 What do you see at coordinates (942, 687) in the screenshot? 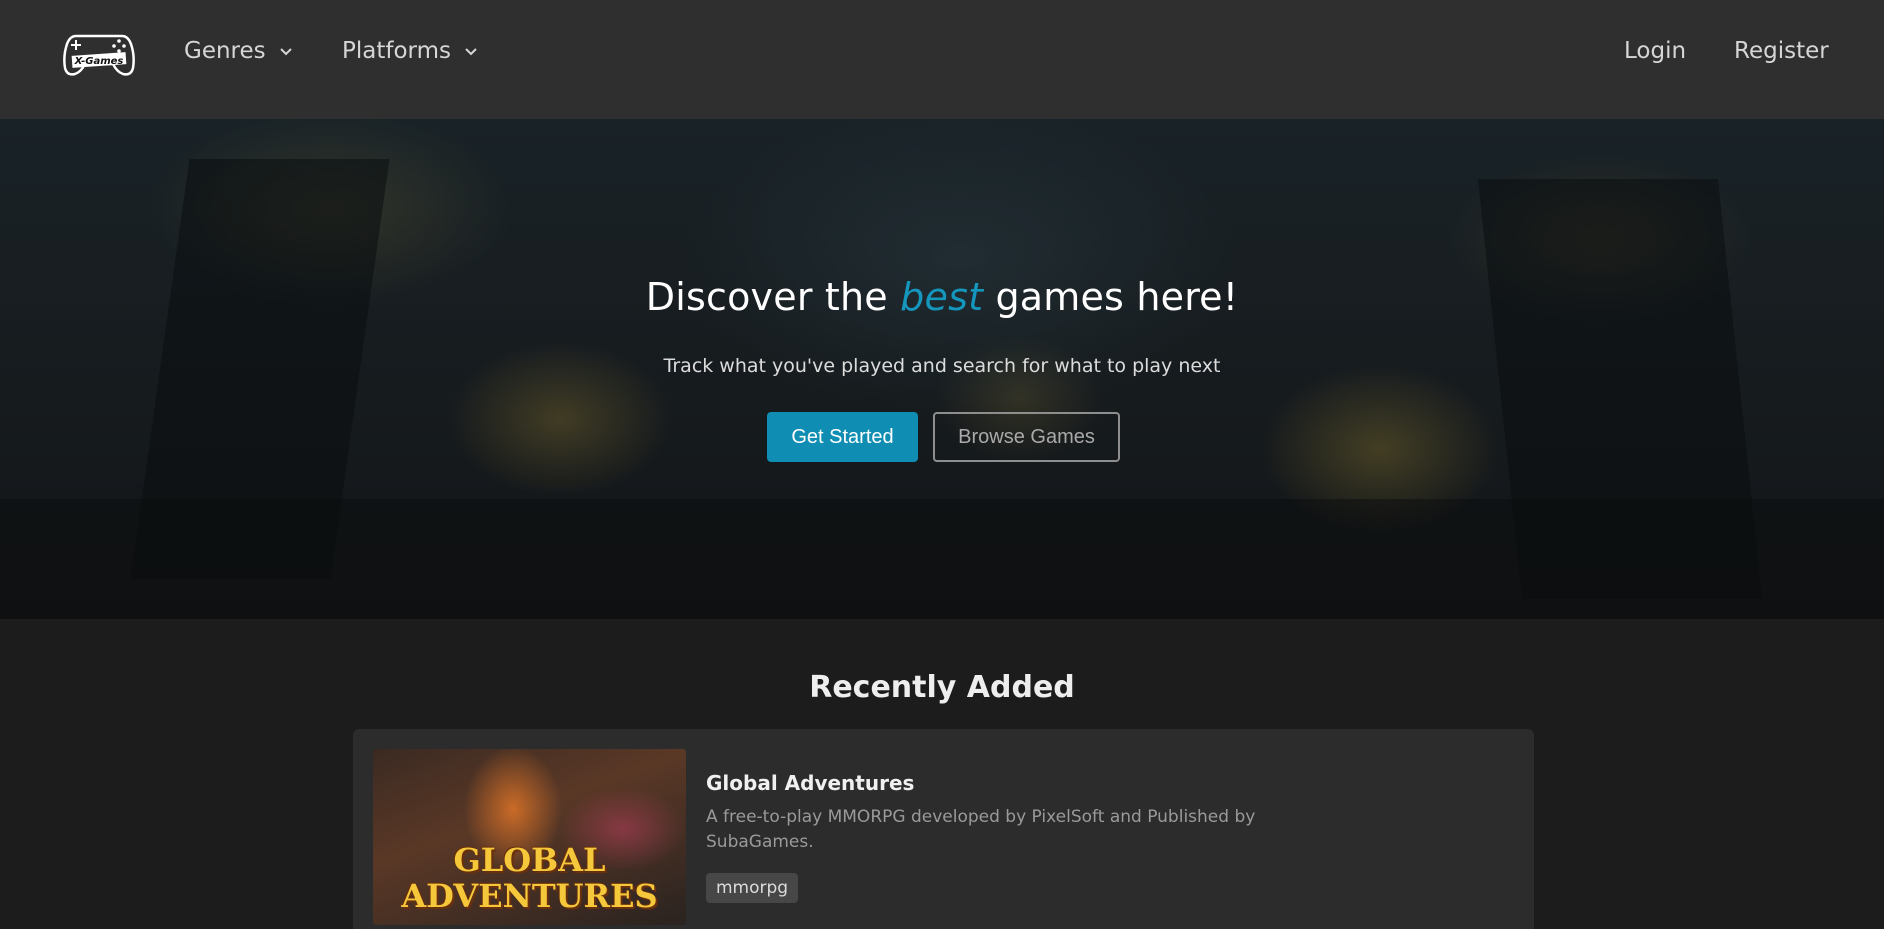
I see `recently-added-heading: Recently Added` at bounding box center [942, 687].